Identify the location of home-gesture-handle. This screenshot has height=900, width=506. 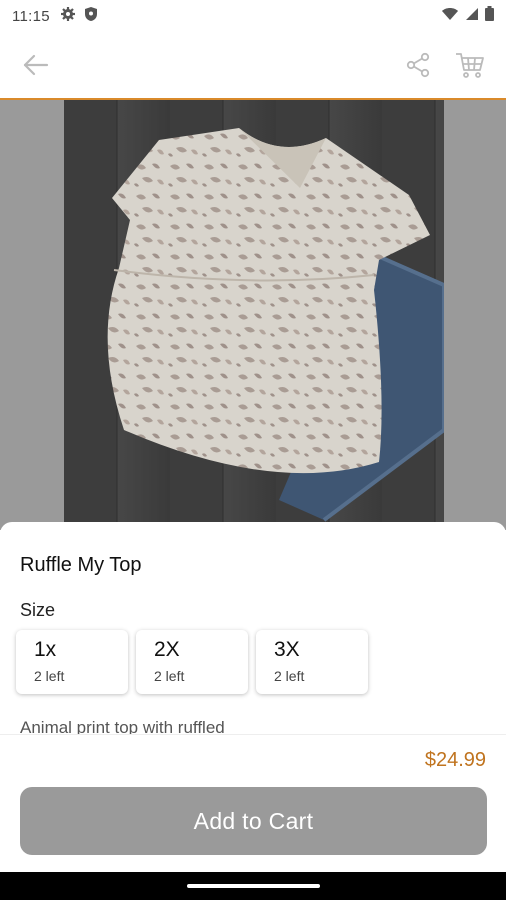
(253, 886).